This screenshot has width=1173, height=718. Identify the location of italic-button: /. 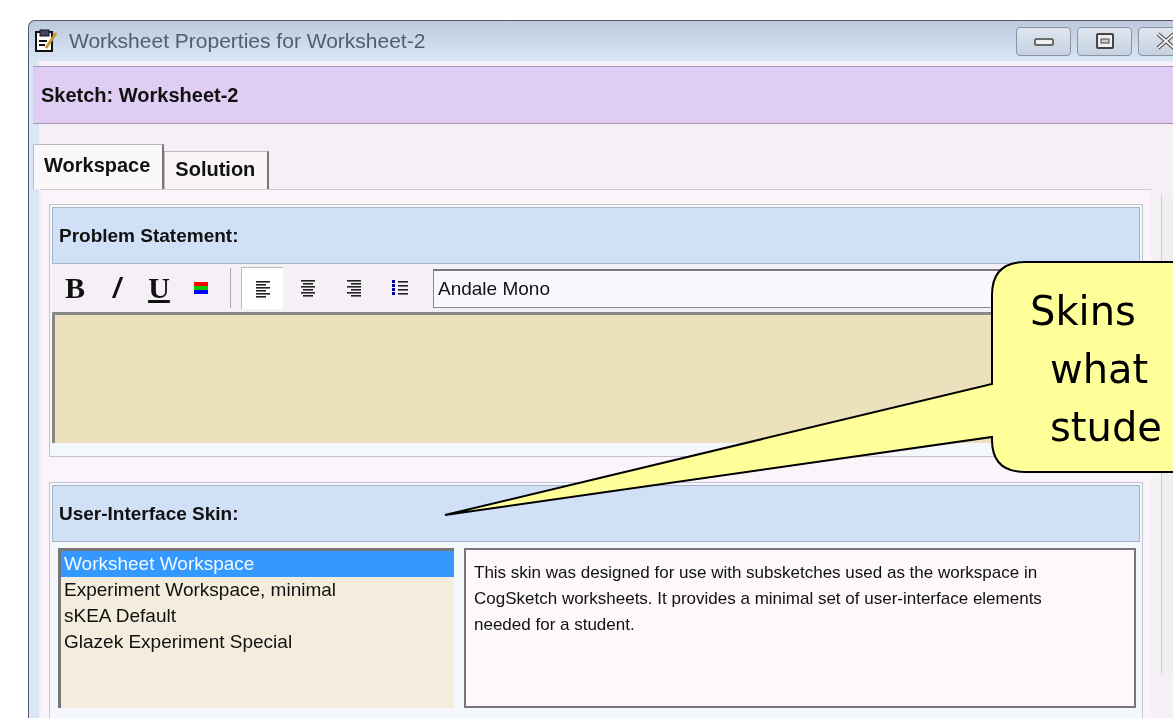
(117, 288).